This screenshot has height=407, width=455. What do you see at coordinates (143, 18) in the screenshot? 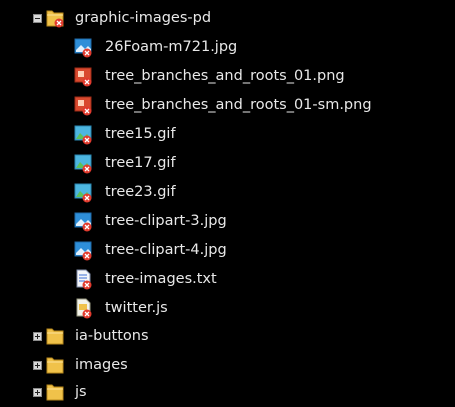
I see `tree-folder-label: graphic-images-pd` at bounding box center [143, 18].